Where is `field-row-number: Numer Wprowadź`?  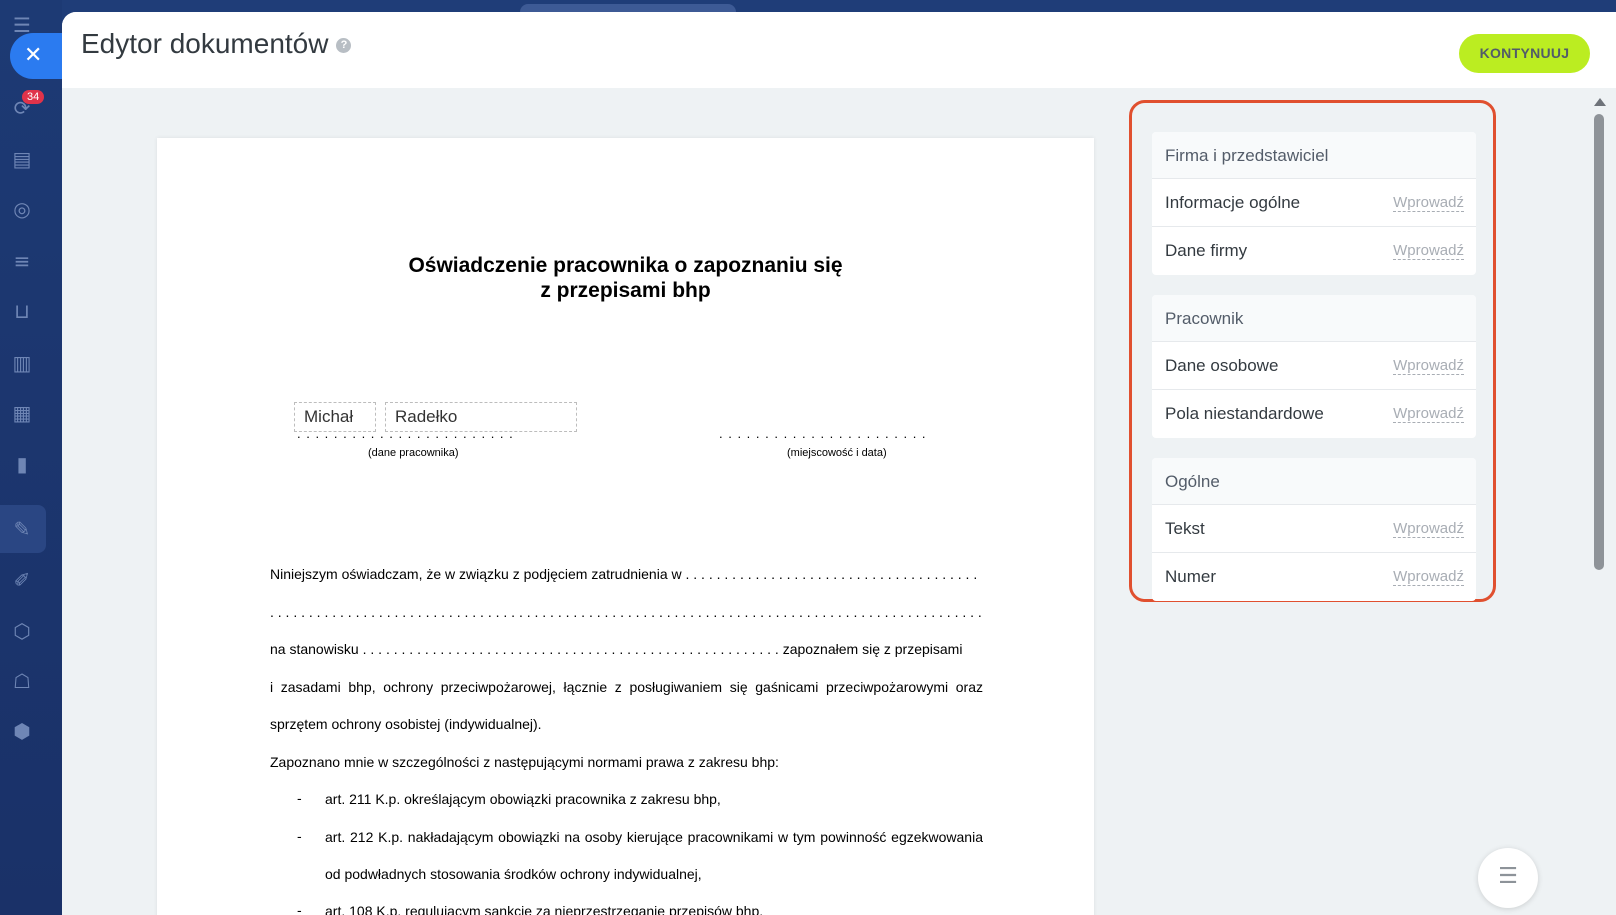
field-row-number: Numer Wprowadź is located at coordinates (1314, 577).